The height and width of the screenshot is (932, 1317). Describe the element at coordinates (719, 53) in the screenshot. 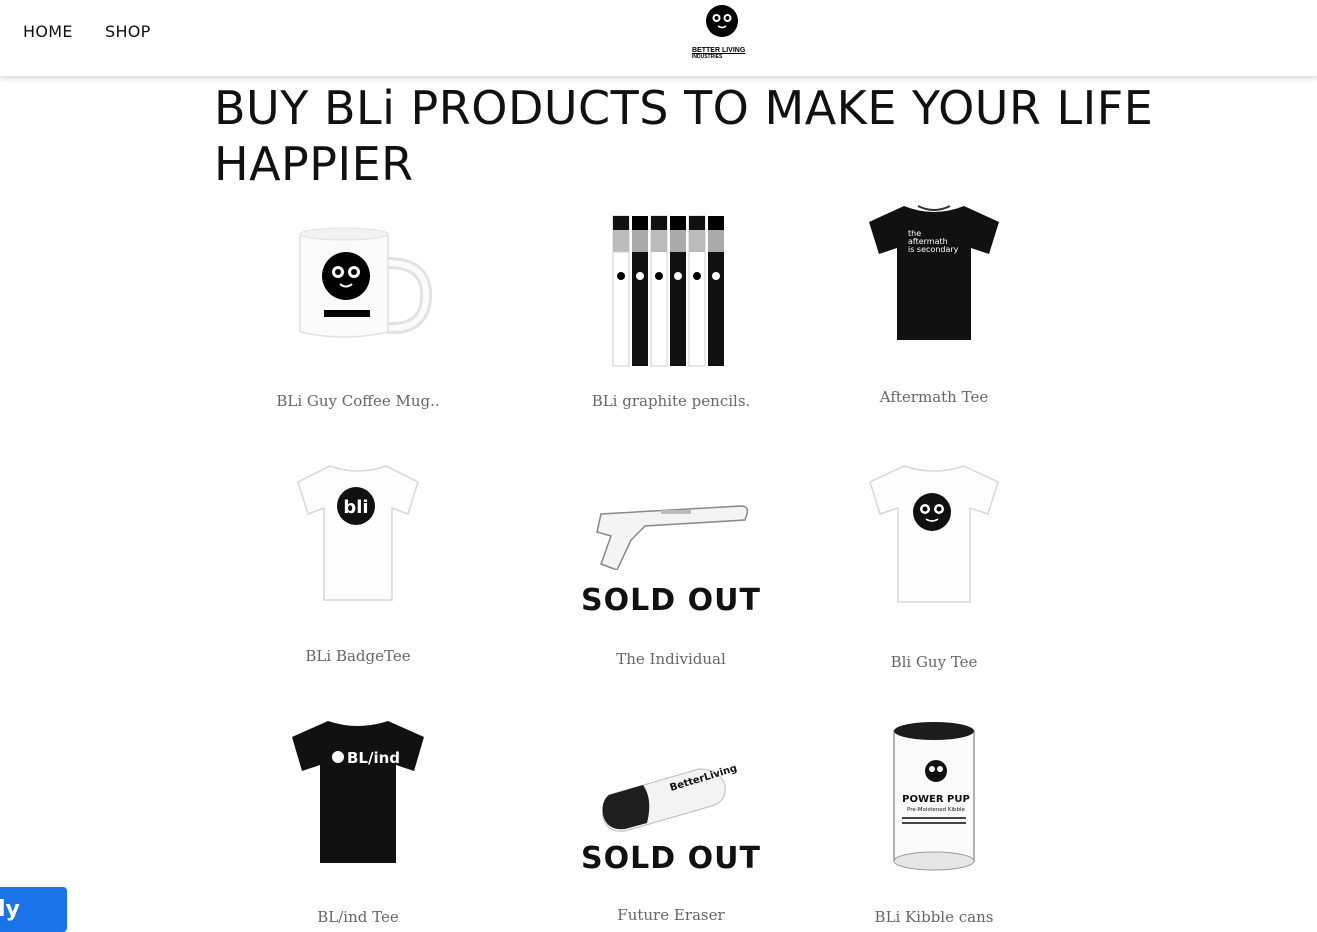

I see `logo-text: BETTER LIVING INDUSTRIES` at that location.